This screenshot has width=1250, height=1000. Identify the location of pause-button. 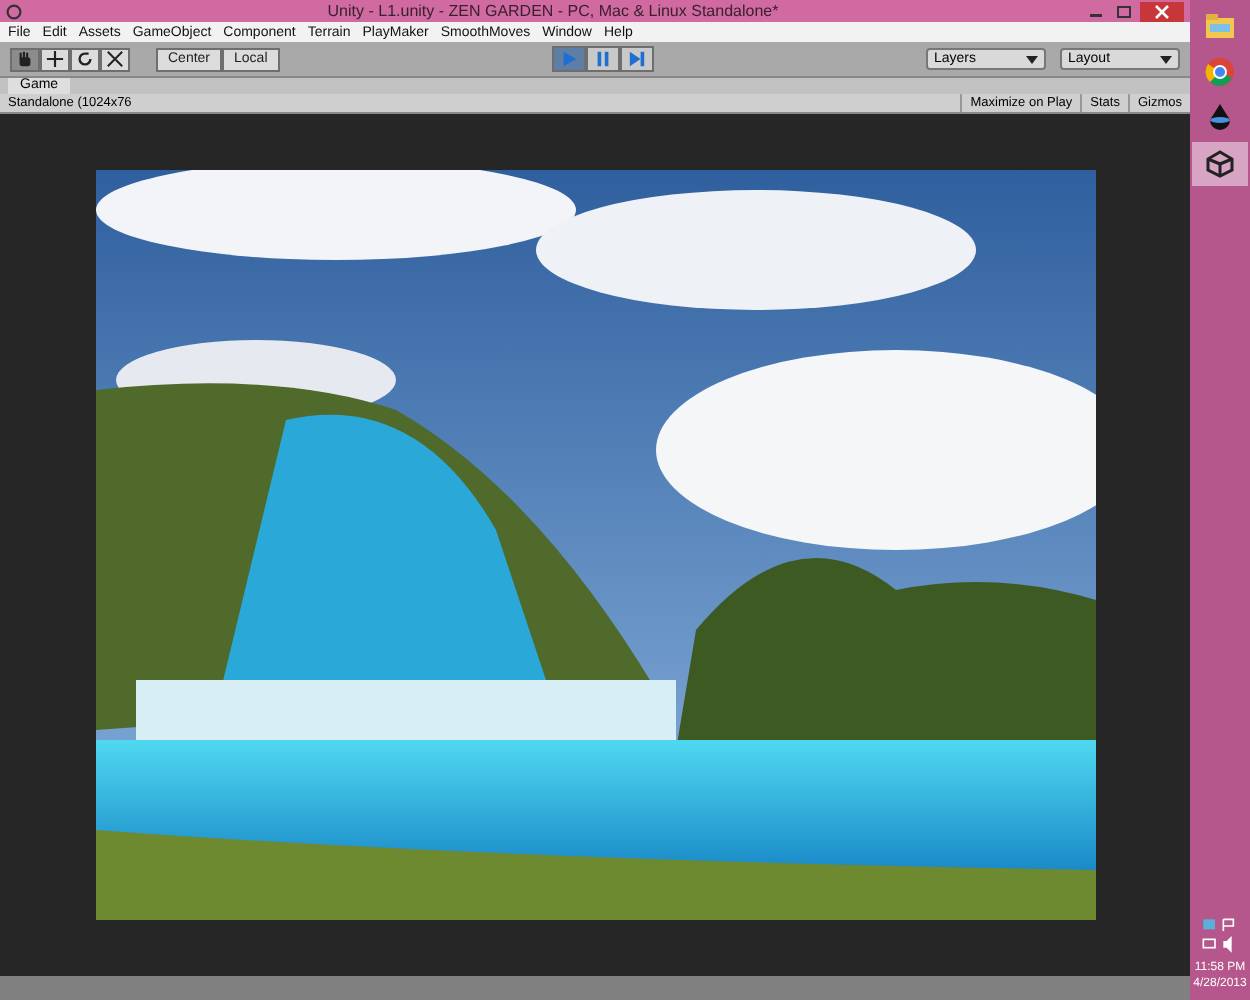
(602, 59).